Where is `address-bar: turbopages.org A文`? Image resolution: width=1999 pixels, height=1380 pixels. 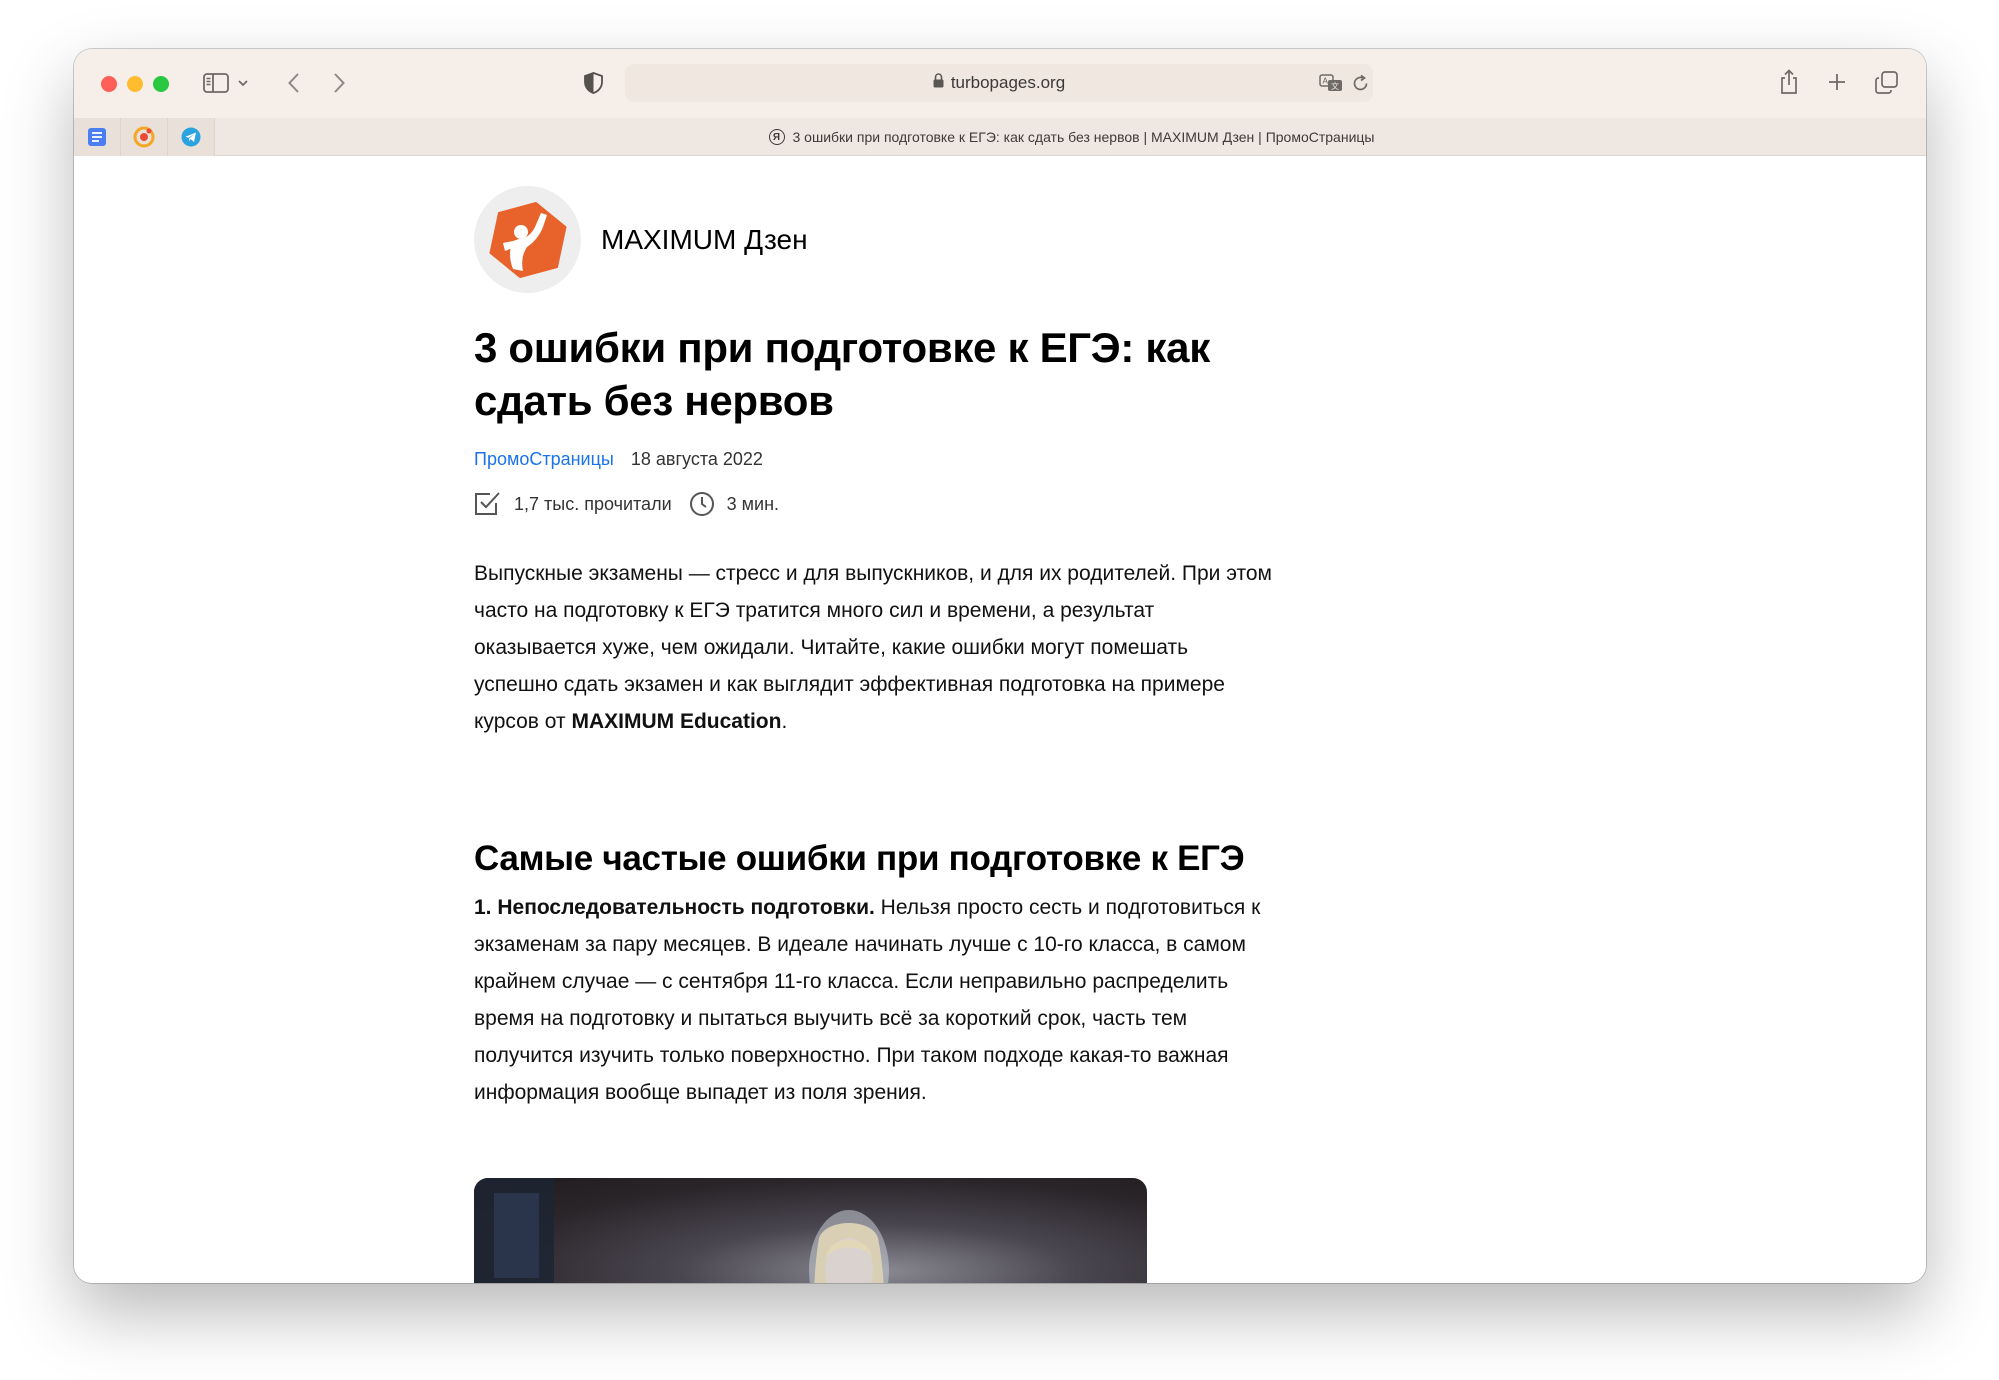 address-bar: turbopages.org A文 is located at coordinates (999, 83).